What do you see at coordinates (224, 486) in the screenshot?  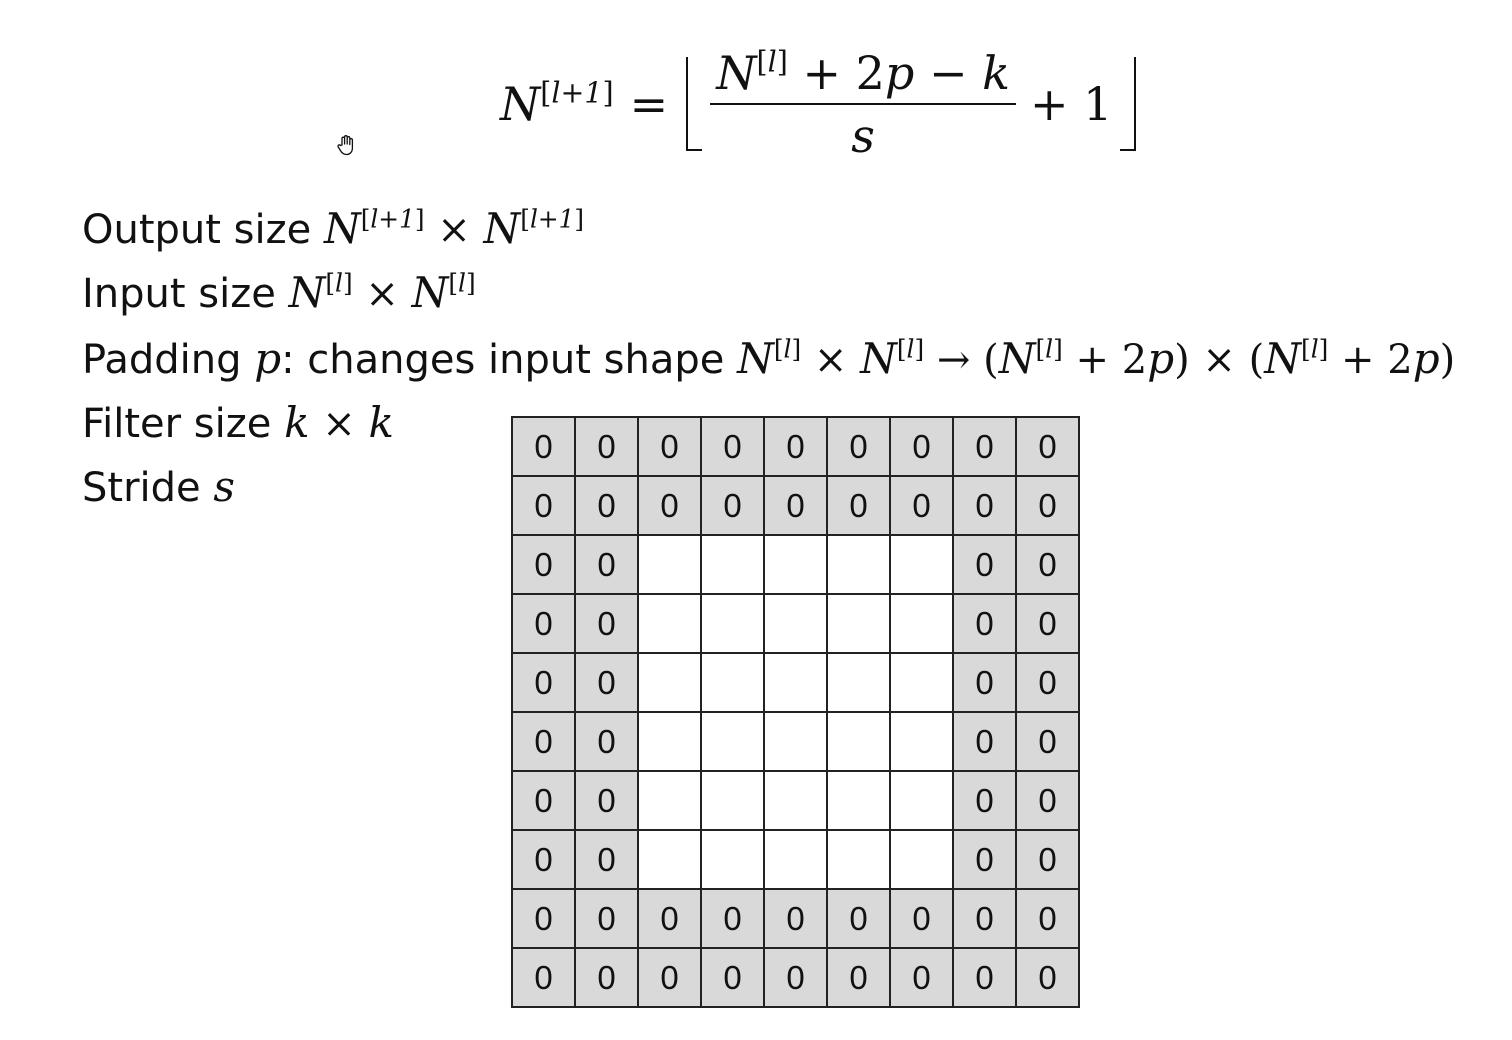 I see `stride-variable: s` at bounding box center [224, 486].